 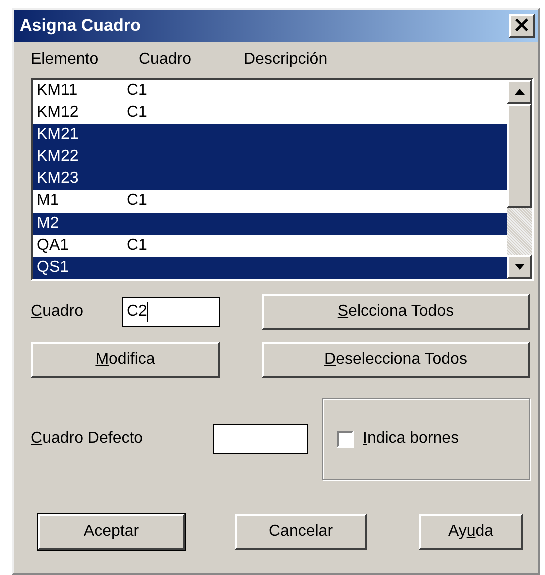 I want to click on list-row: M1 C1, so click(x=270, y=201).